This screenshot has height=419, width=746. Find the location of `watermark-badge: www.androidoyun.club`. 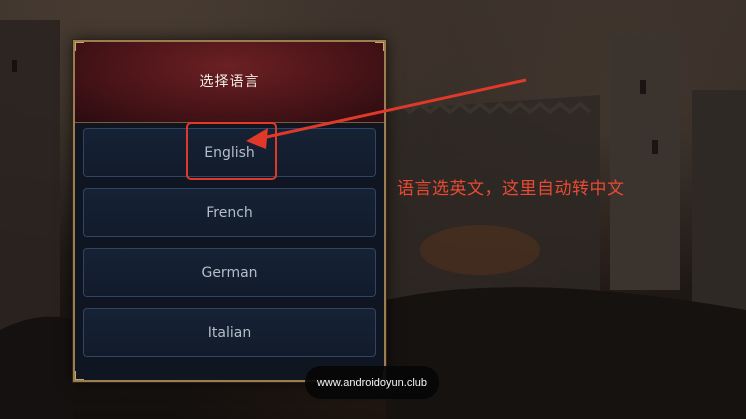

watermark-badge: www.androidoyun.club is located at coordinates (372, 382).